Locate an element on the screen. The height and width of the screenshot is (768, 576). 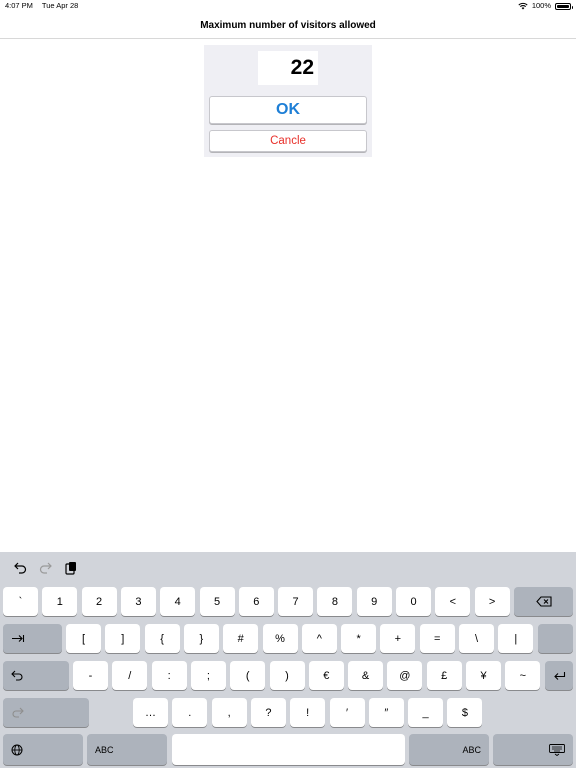
key-row1-11: < is located at coordinates (453, 601).